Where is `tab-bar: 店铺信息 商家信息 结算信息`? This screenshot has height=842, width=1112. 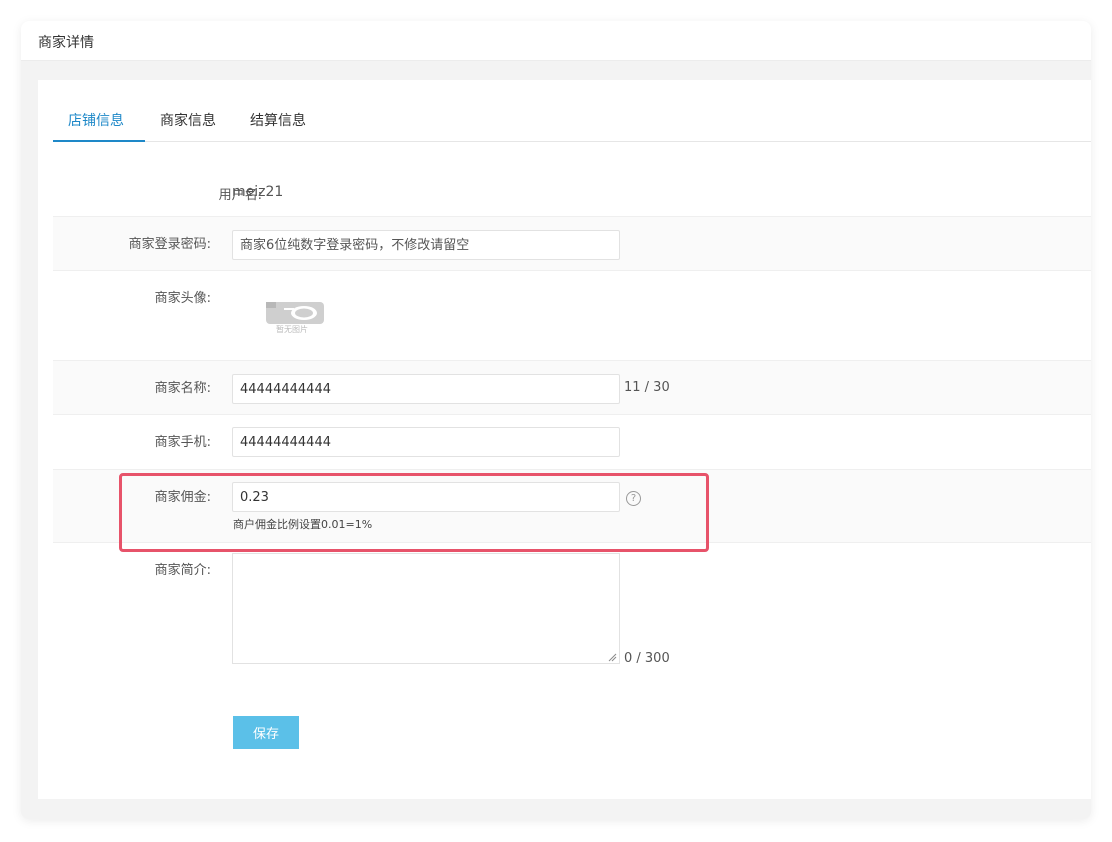 tab-bar: 店铺信息 商家信息 结算信息 is located at coordinates (572, 111).